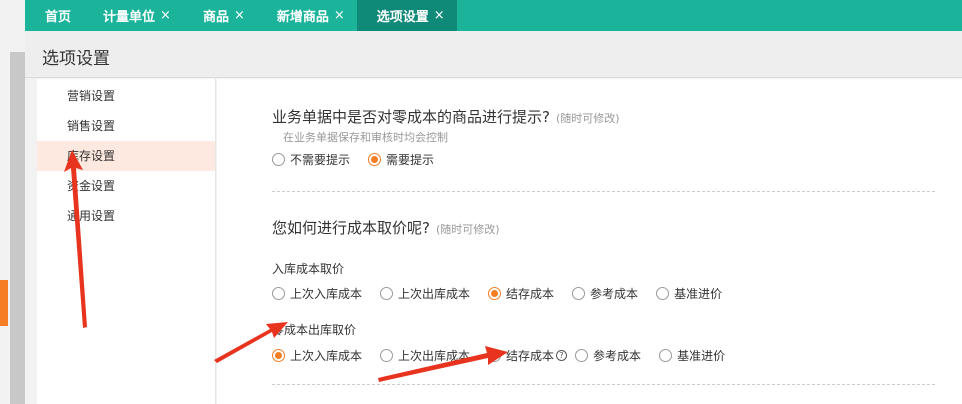 This screenshot has height=404, width=962. Describe the element at coordinates (126, 241) in the screenshot. I see `settings-sidebar: 营销设置 销售设置 库存设置 资金设置 通用设置` at that location.